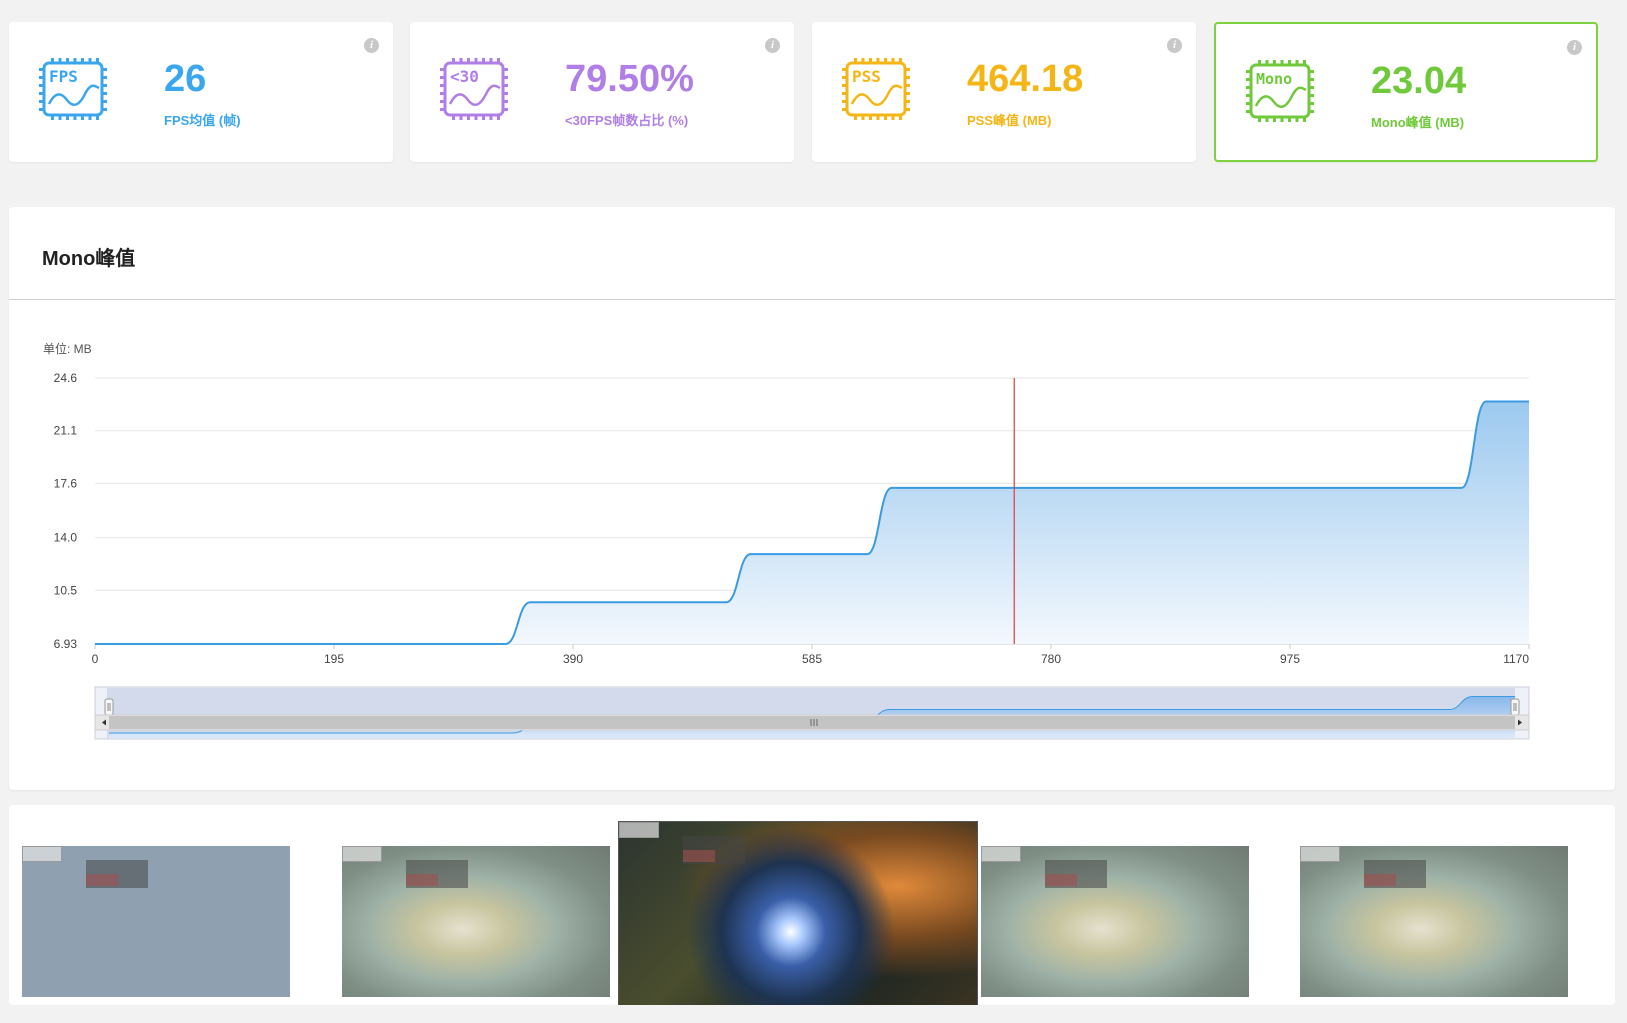 The width and height of the screenshot is (1627, 1023). Describe the element at coordinates (1516, 659) in the screenshot. I see `x-tick-label: 1170` at that location.